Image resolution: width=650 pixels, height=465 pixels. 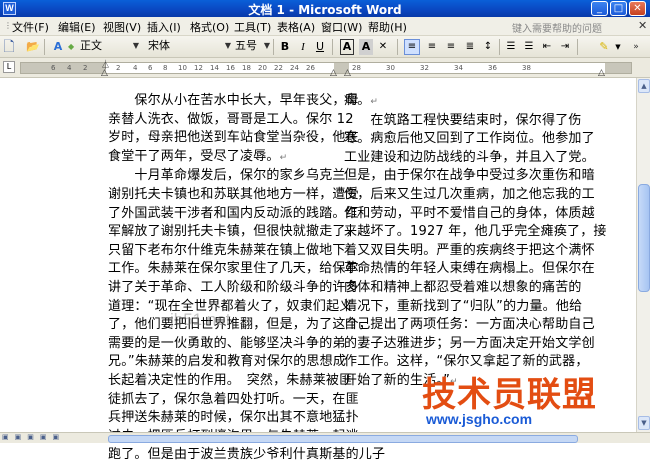 I want to click on document-line: 长起着决定性的作用。 突然，朱赫莱被匪, so click(x=230, y=380).